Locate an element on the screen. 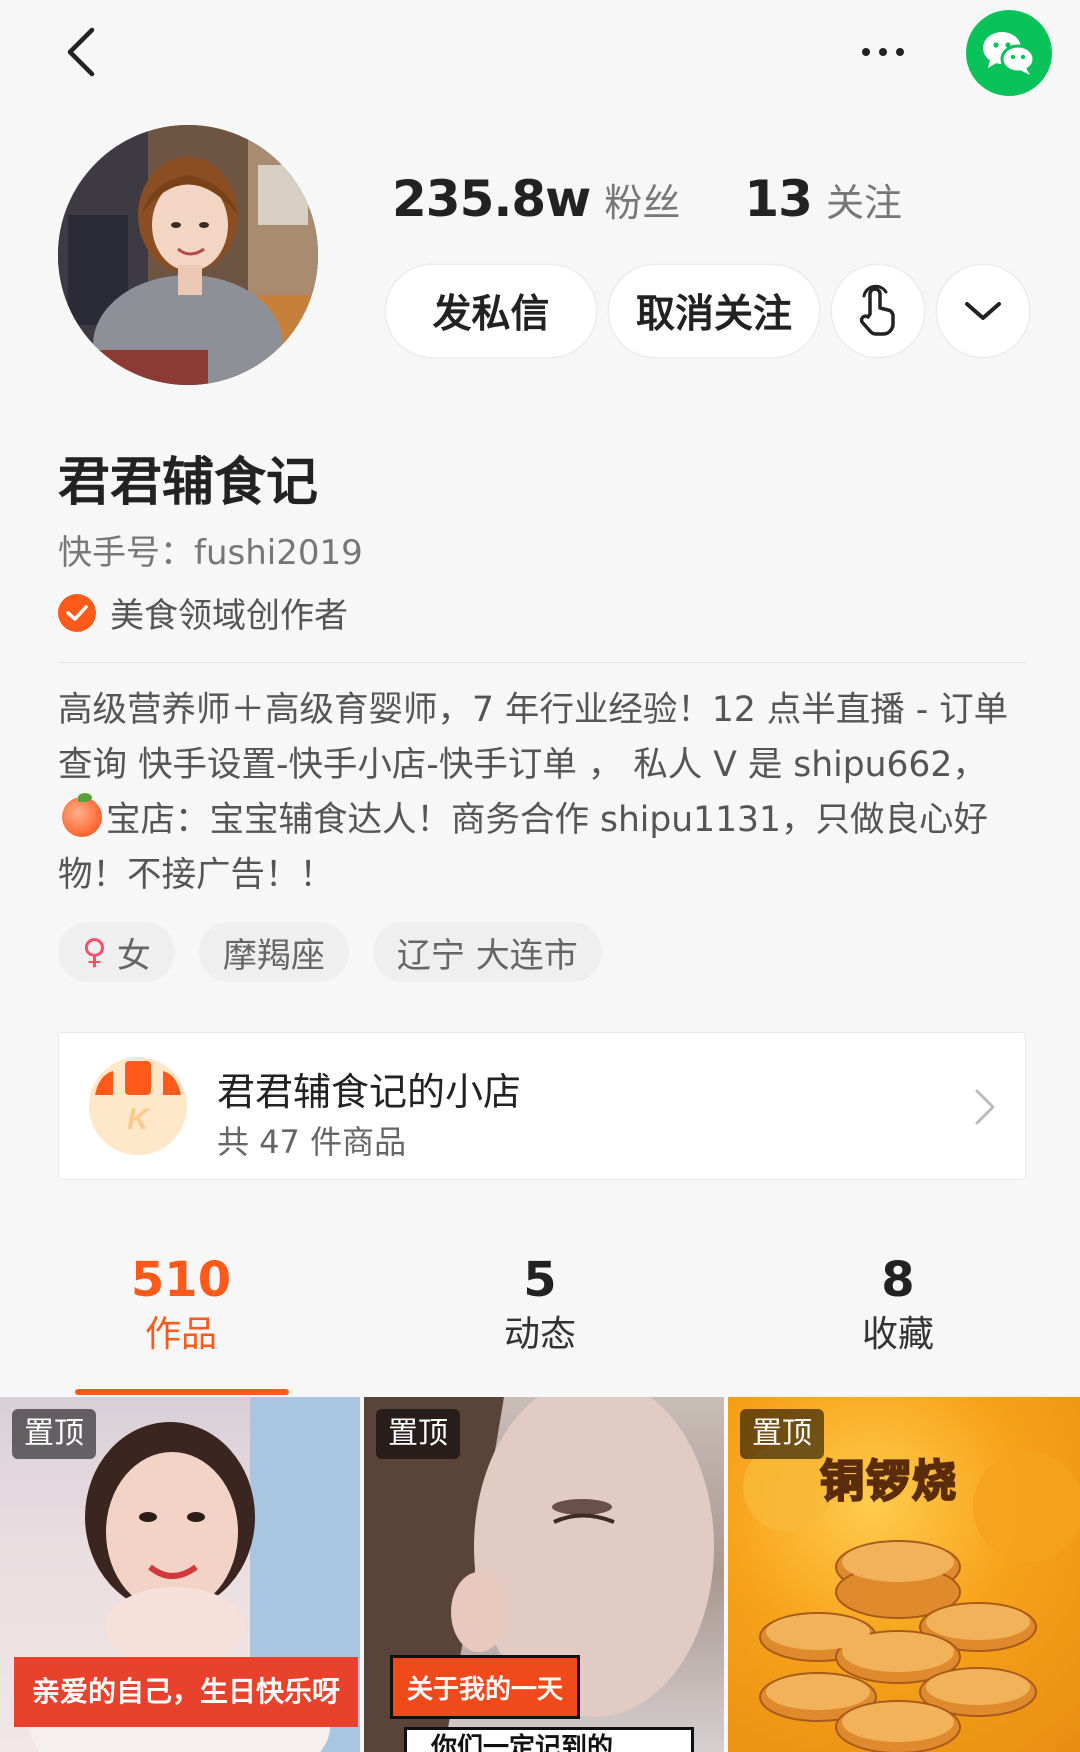 This screenshot has width=1080, height=1752. tab-works: 510 作品 is located at coordinates (181, 1305).